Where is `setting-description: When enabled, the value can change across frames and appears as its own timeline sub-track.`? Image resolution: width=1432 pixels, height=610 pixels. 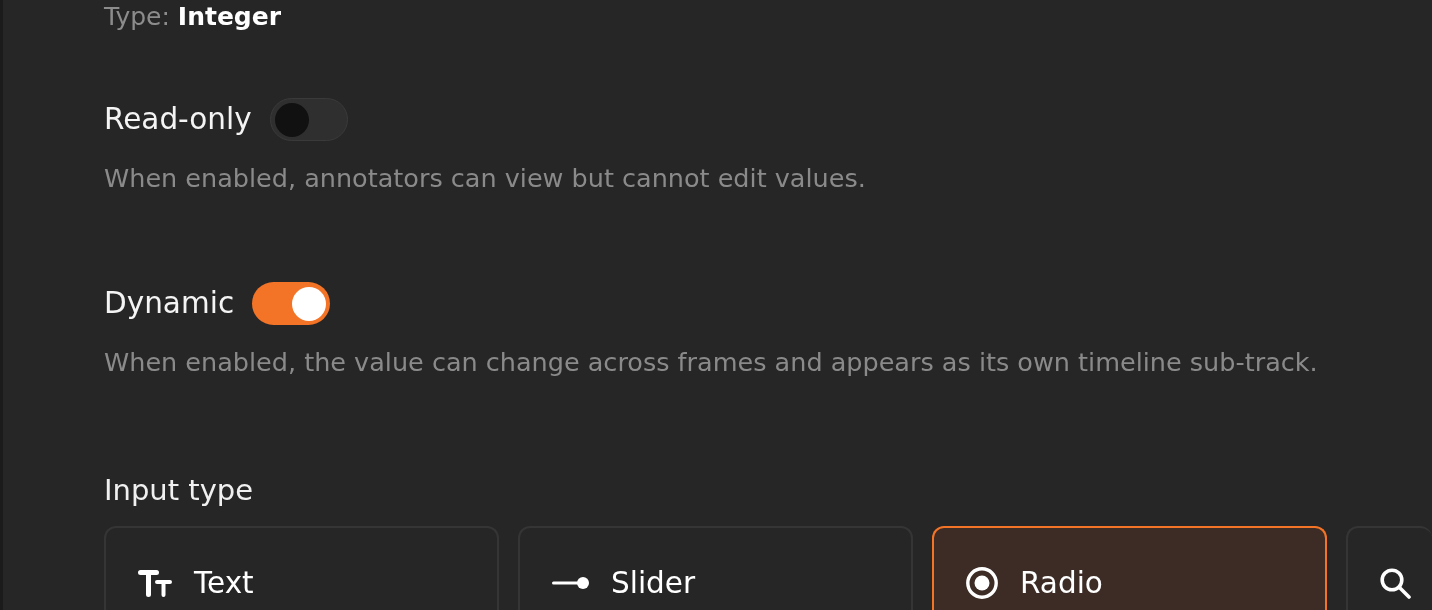 setting-description: When enabled, the value can change across frames and appears as its own timeline sub-track. is located at coordinates (711, 362).